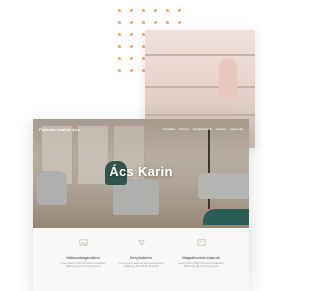  I want to click on feature-title: Hálószobagarnitúra, so click(83, 258).